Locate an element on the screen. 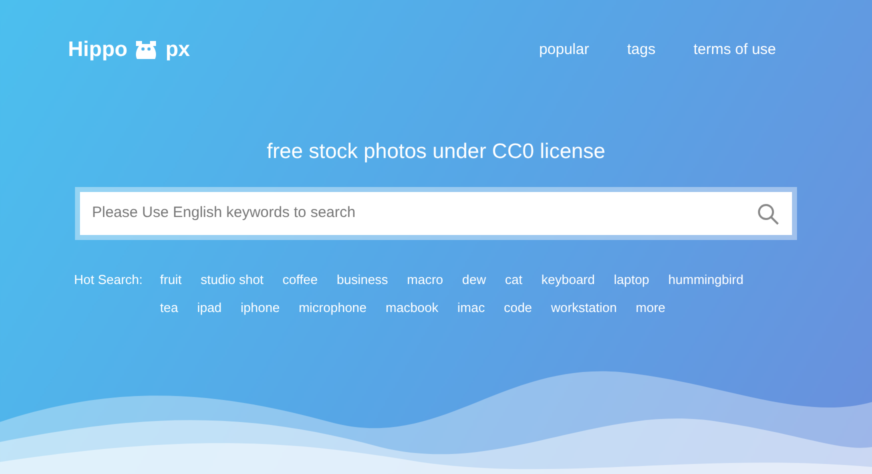 The image size is (872, 474). tag-link: cat is located at coordinates (513, 280).